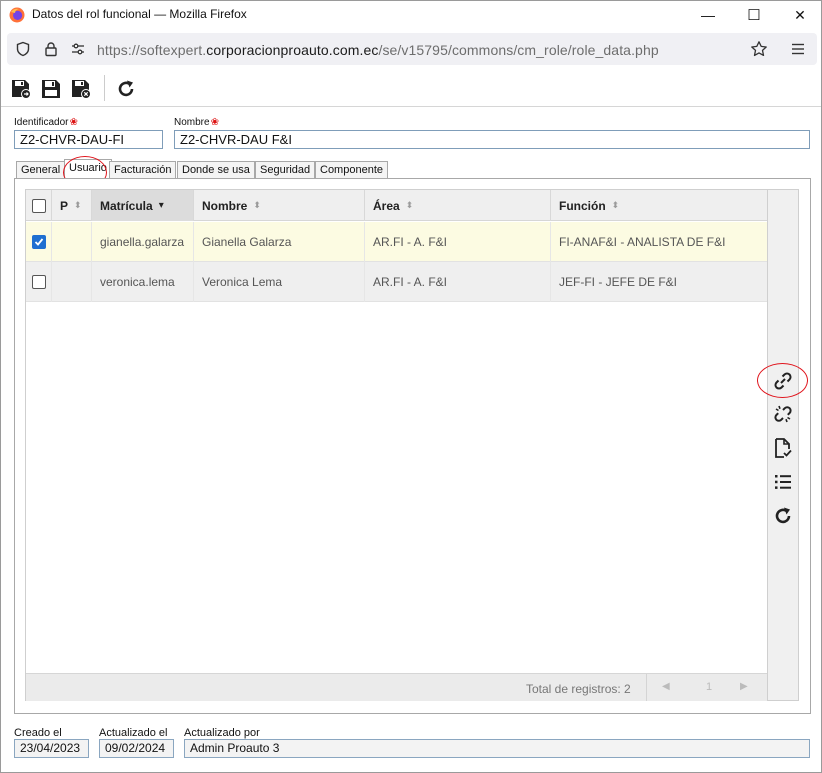 This screenshot has width=822, height=773. Describe the element at coordinates (104, 88) in the screenshot. I see `toolbar-divider` at that location.